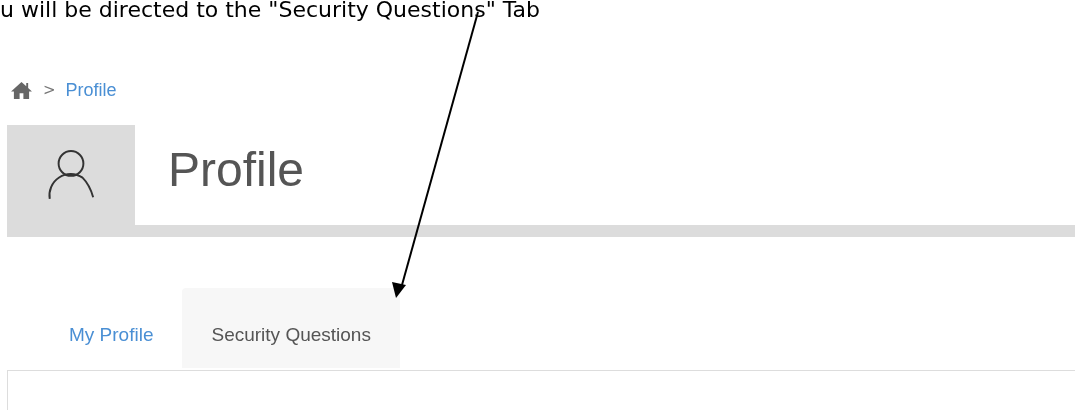  I want to click on tab: My Profile, so click(111, 328).